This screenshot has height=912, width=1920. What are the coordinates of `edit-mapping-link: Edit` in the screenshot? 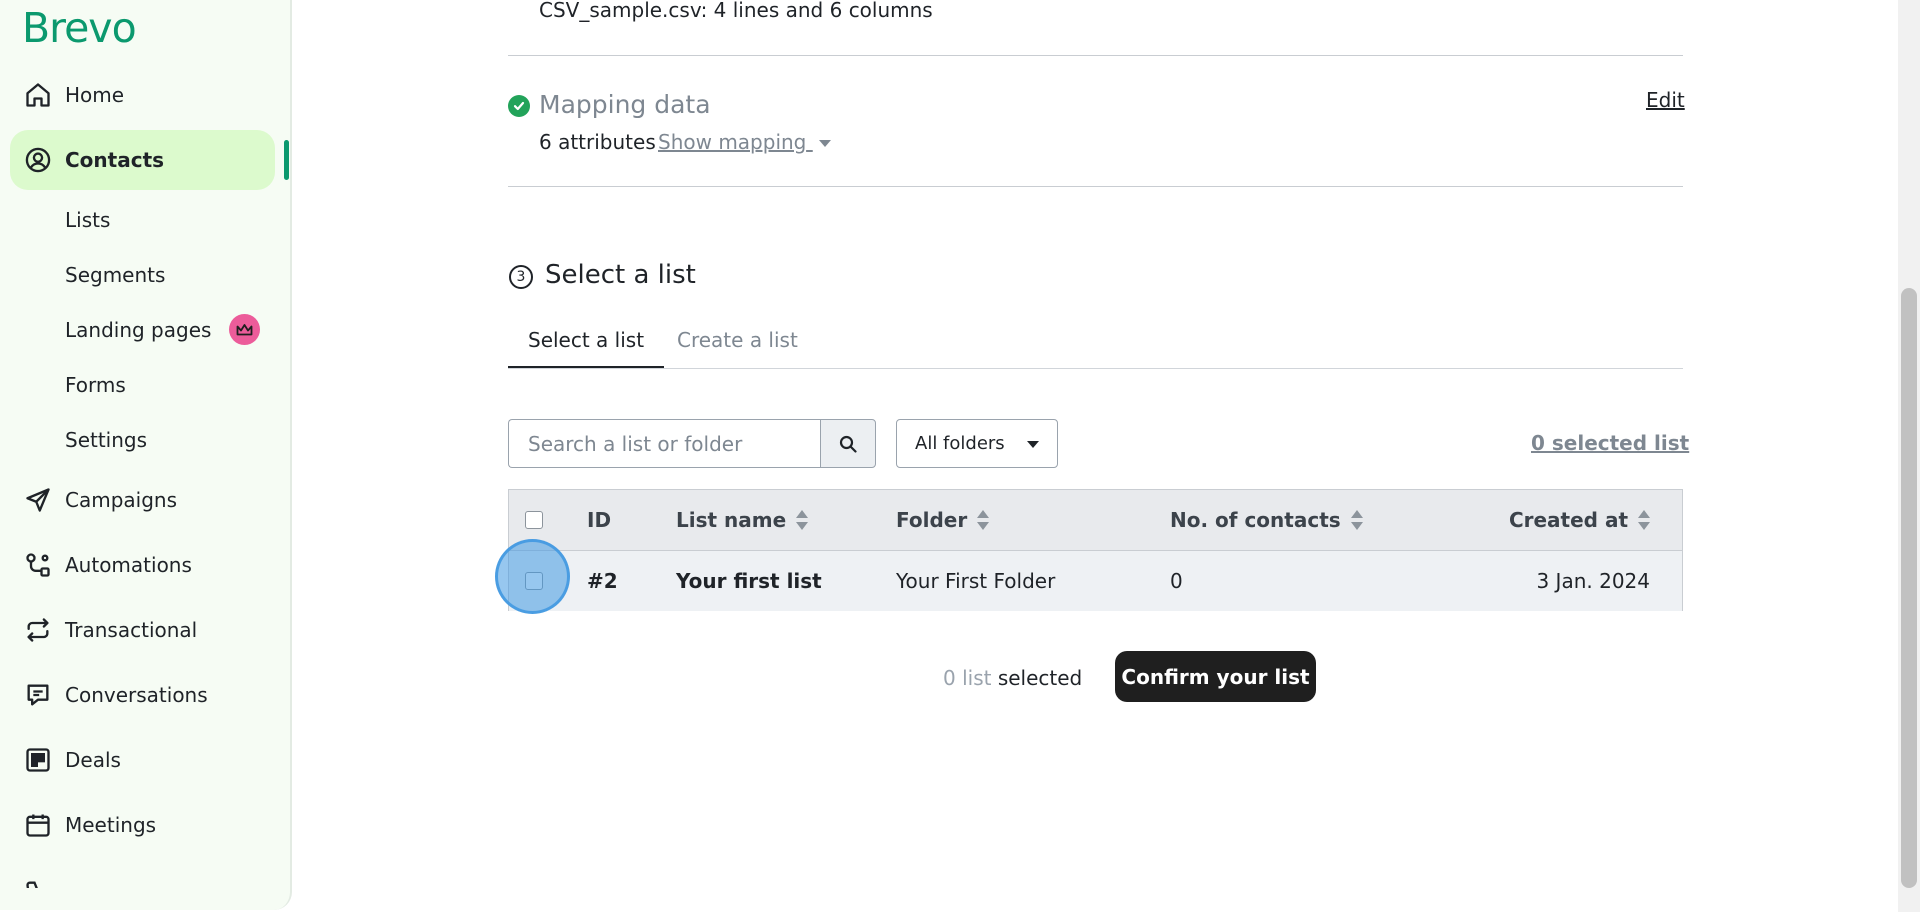 It's located at (1665, 100).